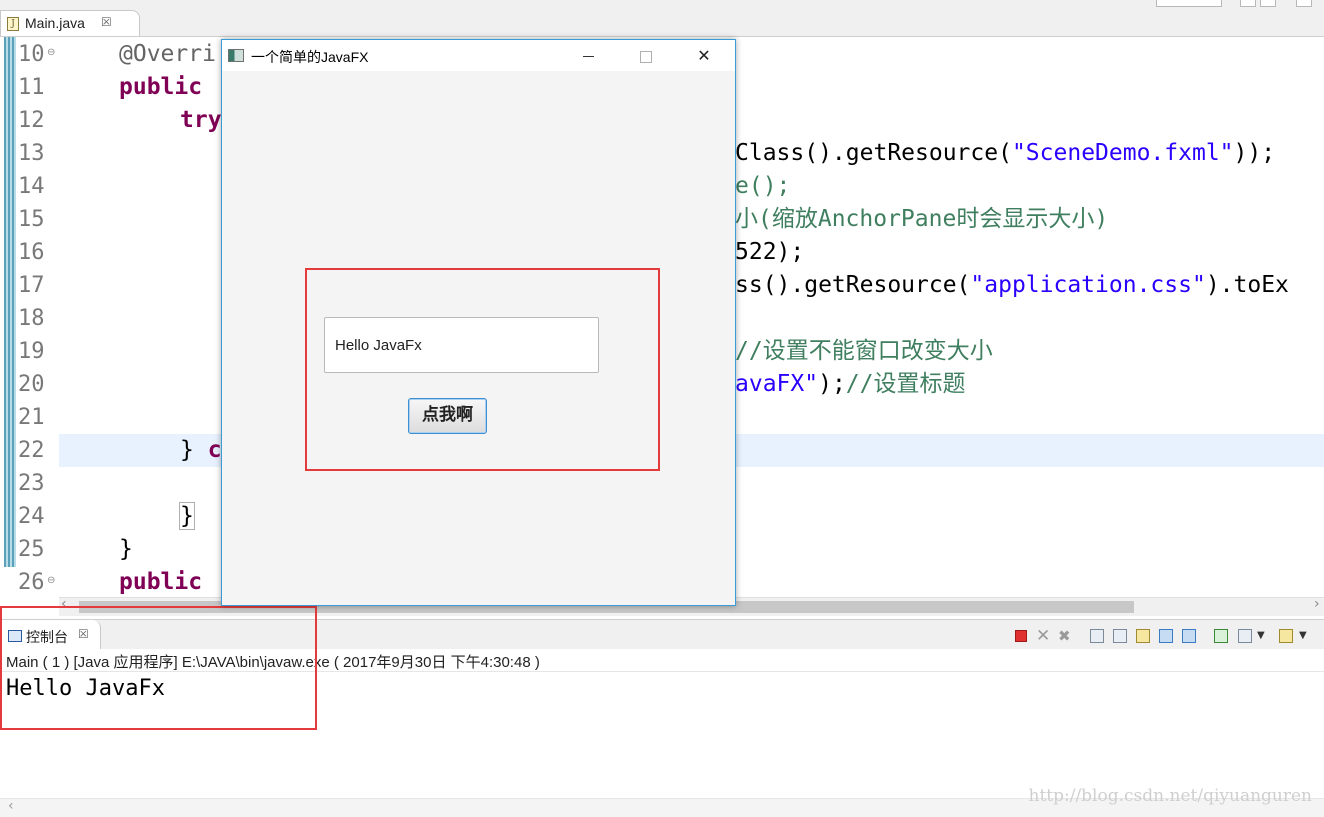  I want to click on code-line-13: Class().getResource("SceneDemo.fxml"));, so click(1005, 153).